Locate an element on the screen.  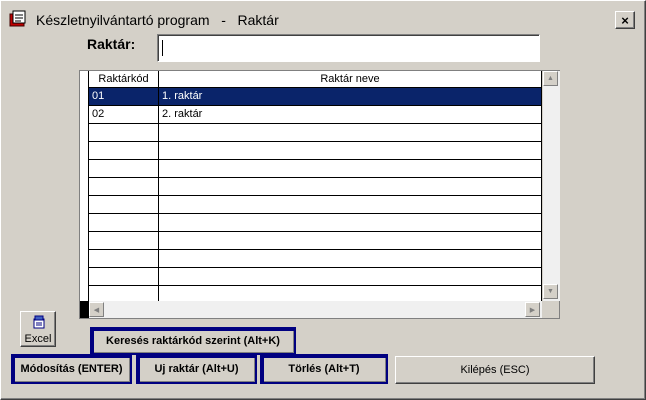
new-warehouse-button: Uj raktár (Alt+U) is located at coordinates (196, 369).